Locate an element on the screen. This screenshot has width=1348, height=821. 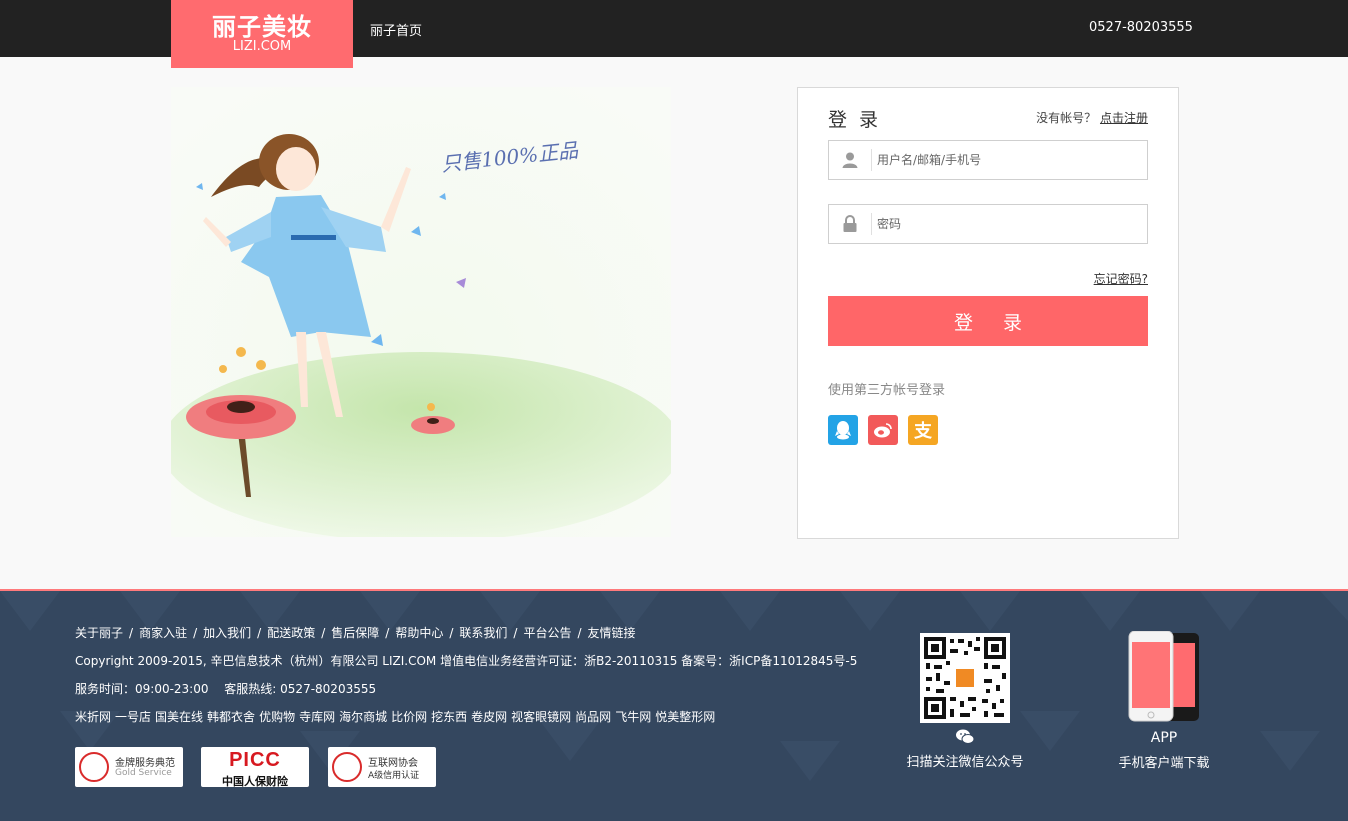
partner-link: 一号店 is located at coordinates (133, 717).